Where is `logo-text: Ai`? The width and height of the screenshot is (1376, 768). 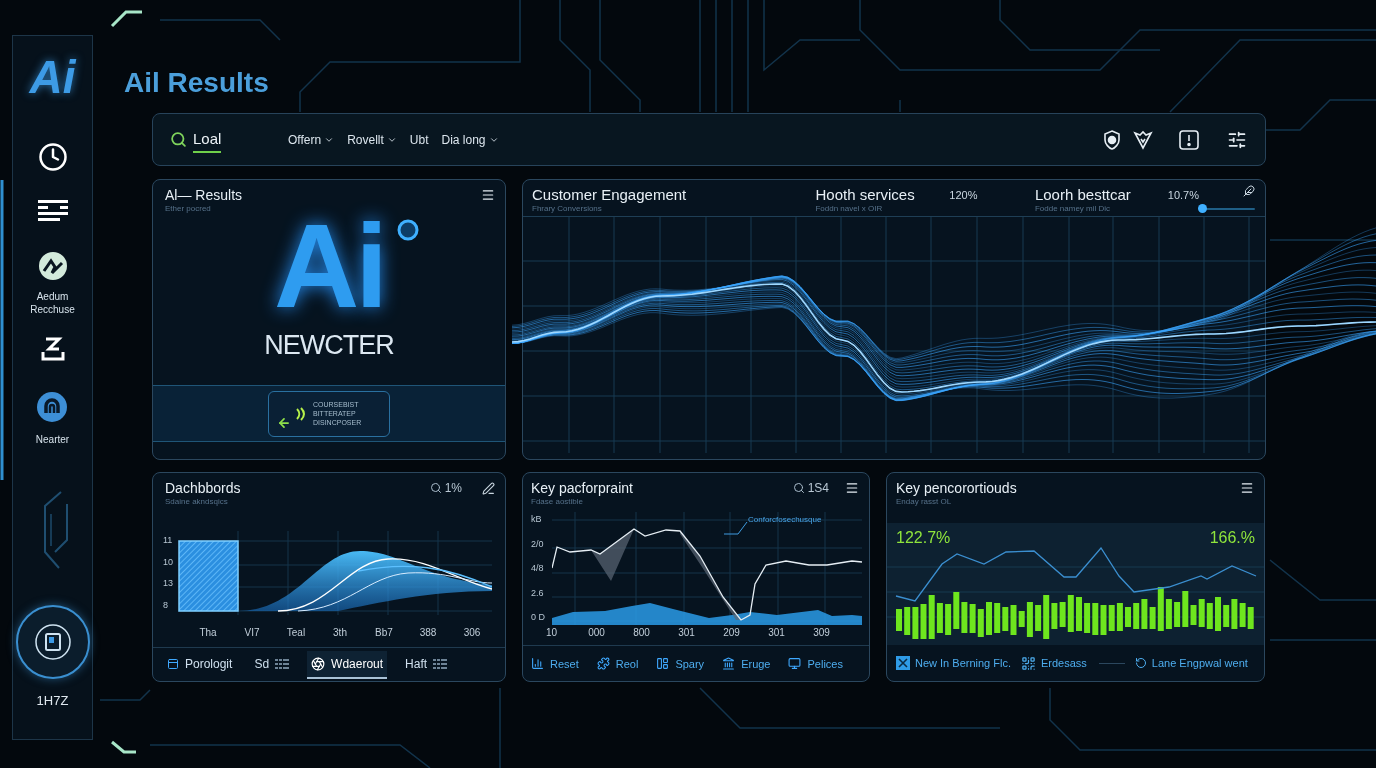
logo-text: Ai is located at coordinates (329, 266).